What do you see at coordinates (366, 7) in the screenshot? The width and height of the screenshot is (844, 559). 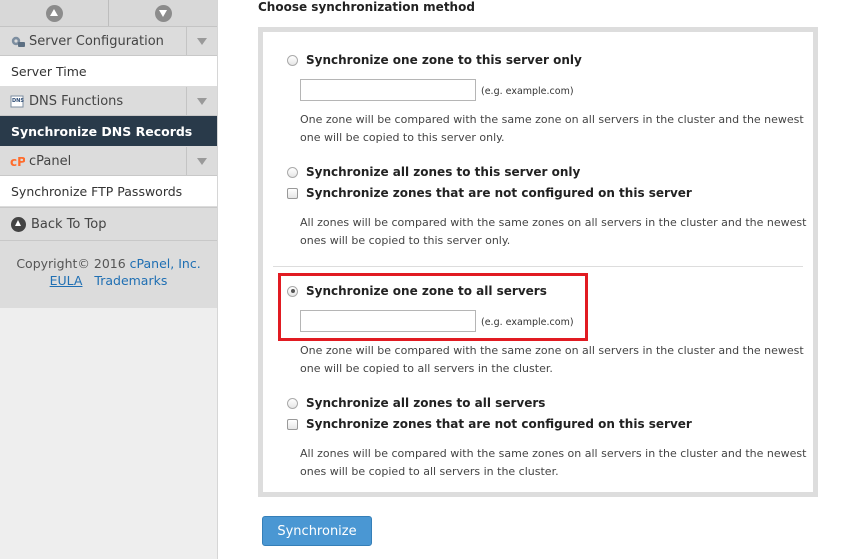 I see `section-title: Choose synchronization method` at bounding box center [366, 7].